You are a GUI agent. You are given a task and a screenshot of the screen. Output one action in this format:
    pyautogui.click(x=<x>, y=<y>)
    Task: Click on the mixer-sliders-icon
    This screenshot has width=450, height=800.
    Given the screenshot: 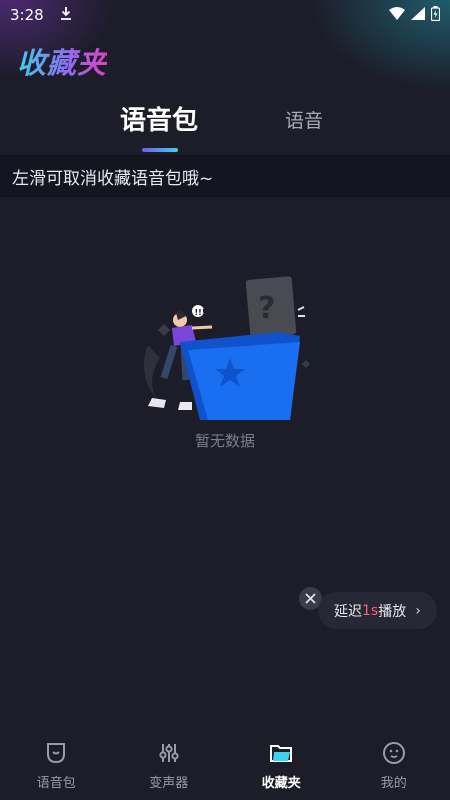 What is the action you would take?
    pyautogui.click(x=169, y=753)
    